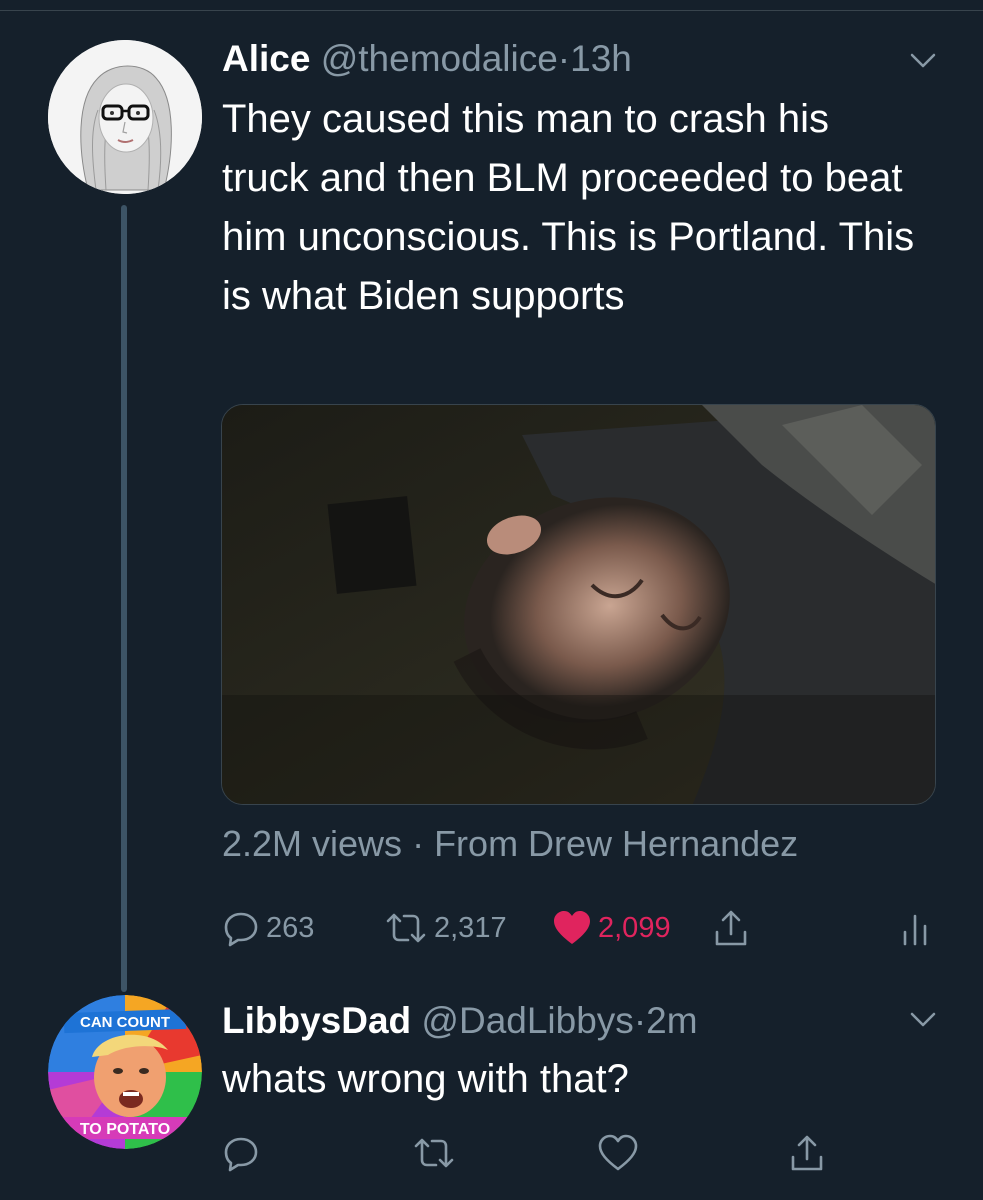  I want to click on thread-line, so click(124, 598).